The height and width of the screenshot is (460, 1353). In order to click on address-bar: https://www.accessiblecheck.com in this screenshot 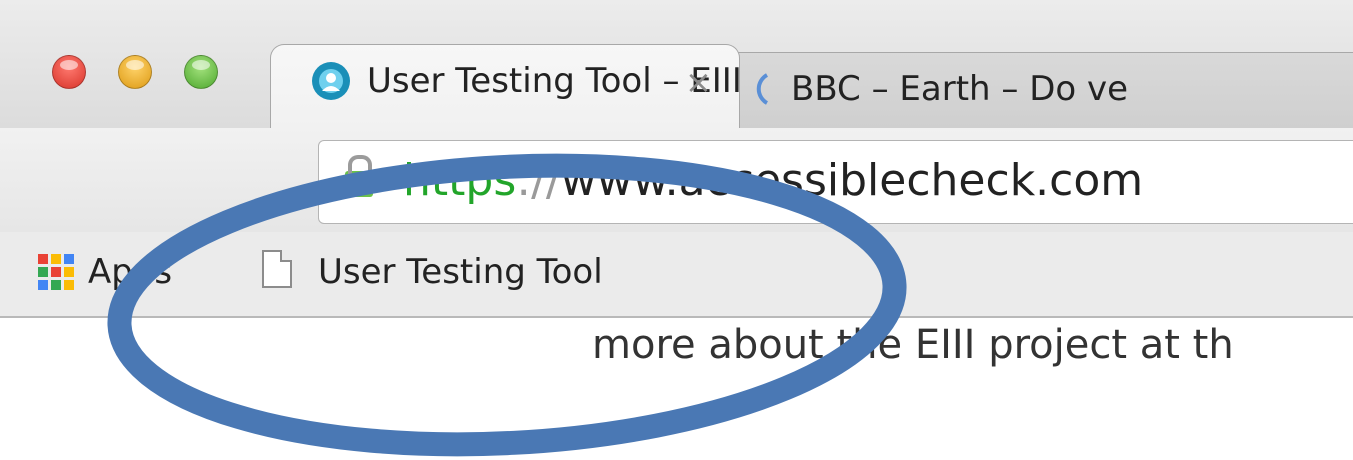, I will do `click(835, 182)`.